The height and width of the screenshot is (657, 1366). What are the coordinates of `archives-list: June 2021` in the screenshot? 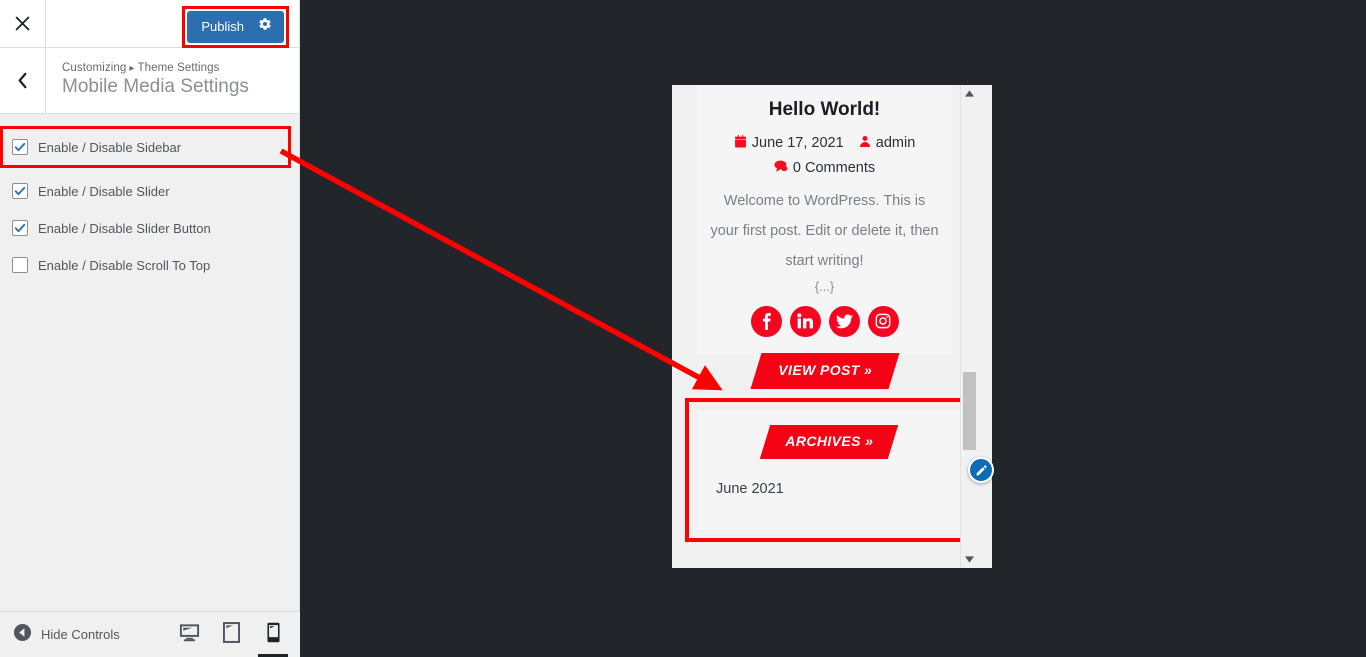 It's located at (829, 478).